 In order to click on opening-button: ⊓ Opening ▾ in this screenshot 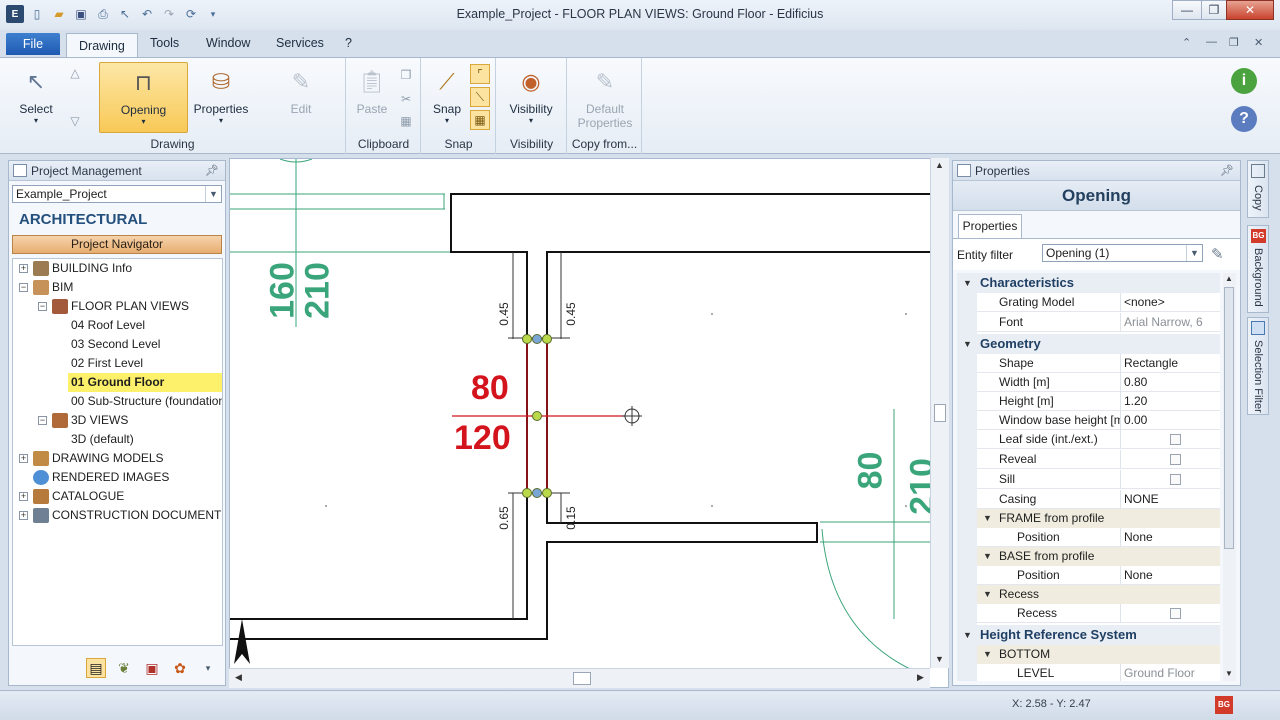, I will do `click(143, 97)`.